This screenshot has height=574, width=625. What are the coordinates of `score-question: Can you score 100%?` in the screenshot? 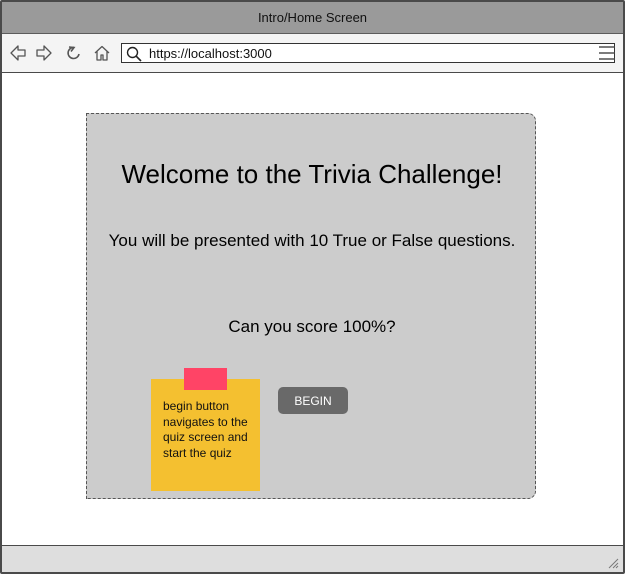 It's located at (312, 326).